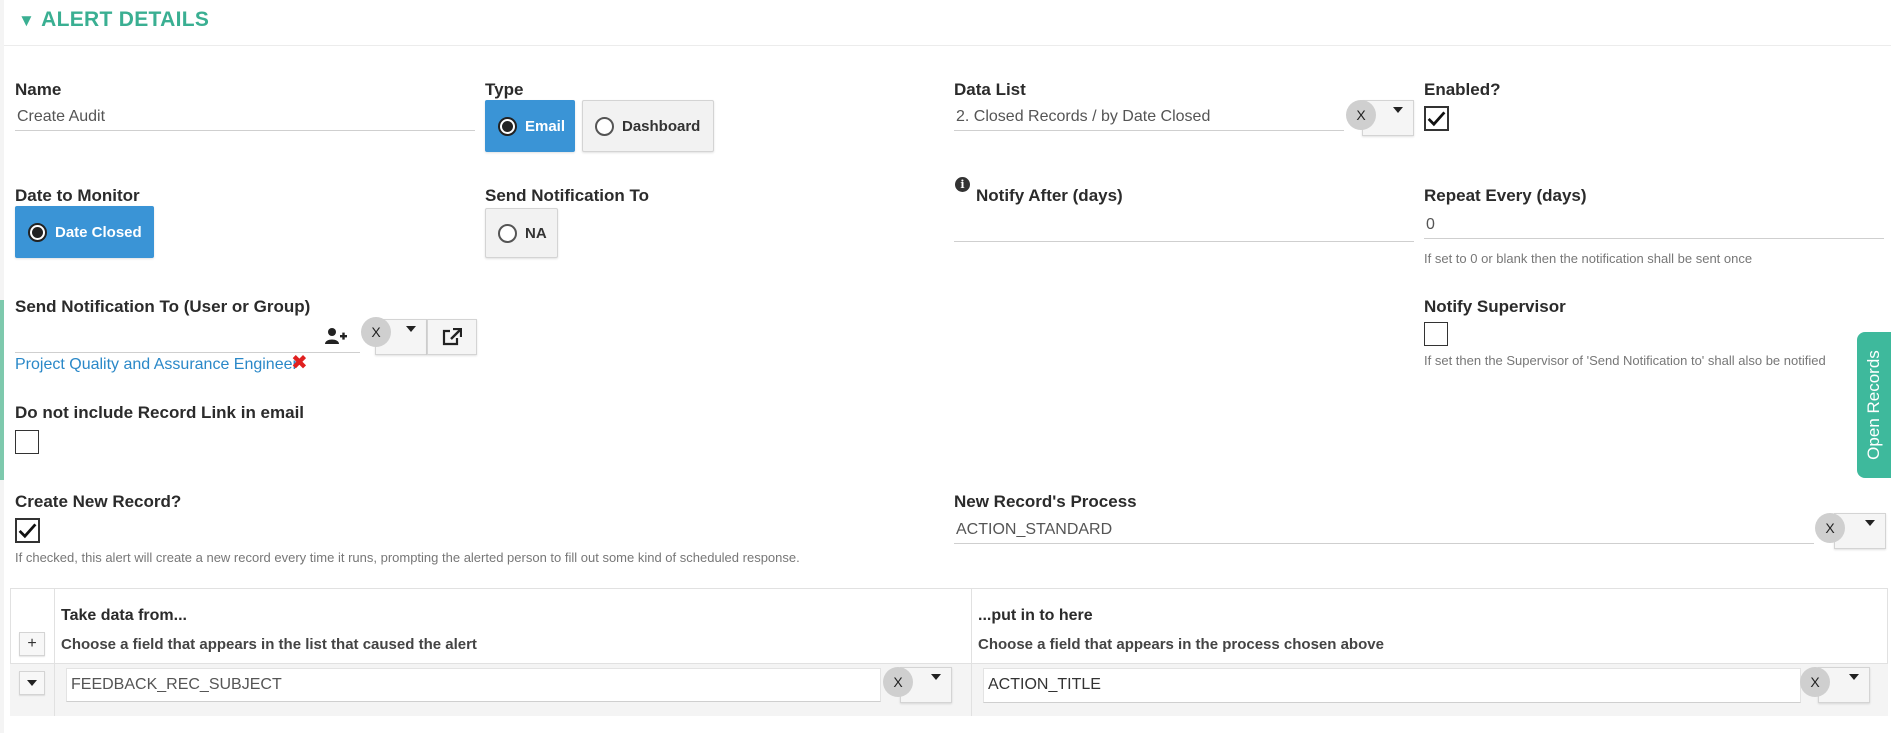 This screenshot has width=1891, height=733. Describe the element at coordinates (77, 195) in the screenshot. I see `date-to-monitor-label: Date to Monitor` at that location.